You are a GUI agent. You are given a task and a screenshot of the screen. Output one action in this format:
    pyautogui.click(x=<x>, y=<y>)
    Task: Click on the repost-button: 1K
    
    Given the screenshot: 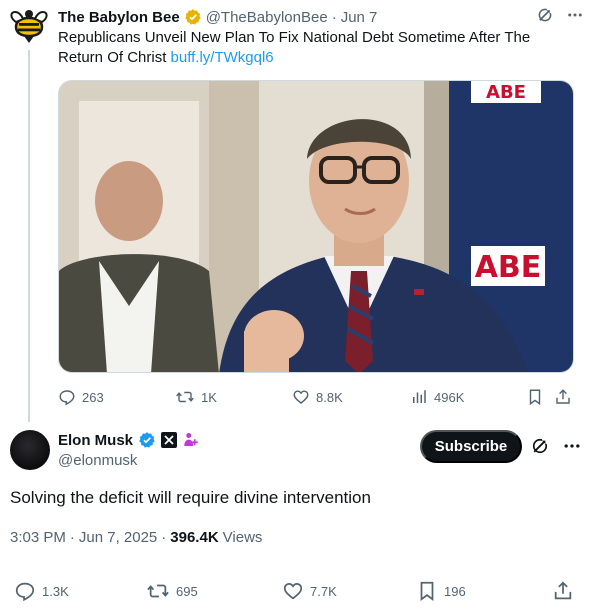 What is the action you would take?
    pyautogui.click(x=196, y=397)
    